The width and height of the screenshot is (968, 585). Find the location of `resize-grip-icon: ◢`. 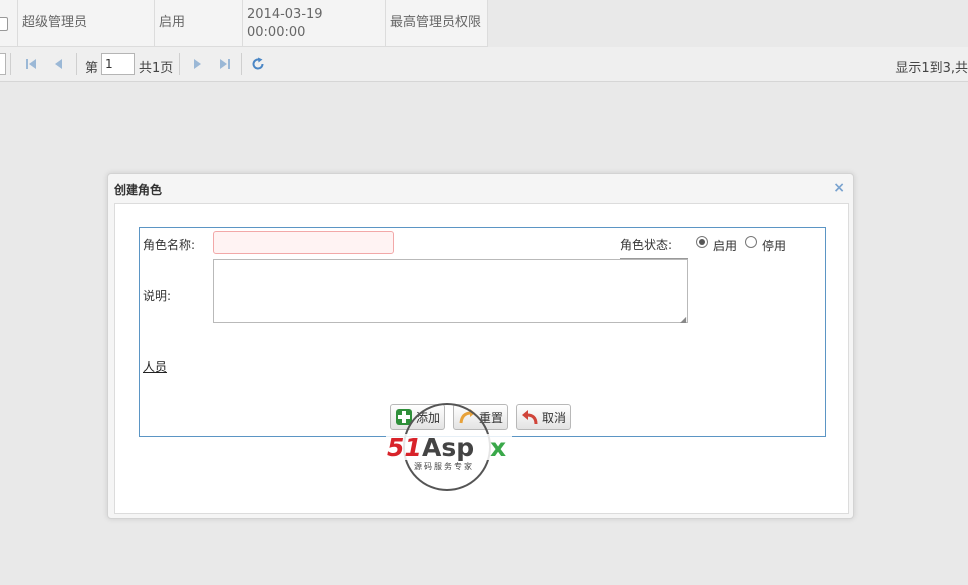

resize-grip-icon: ◢ is located at coordinates (683, 319).